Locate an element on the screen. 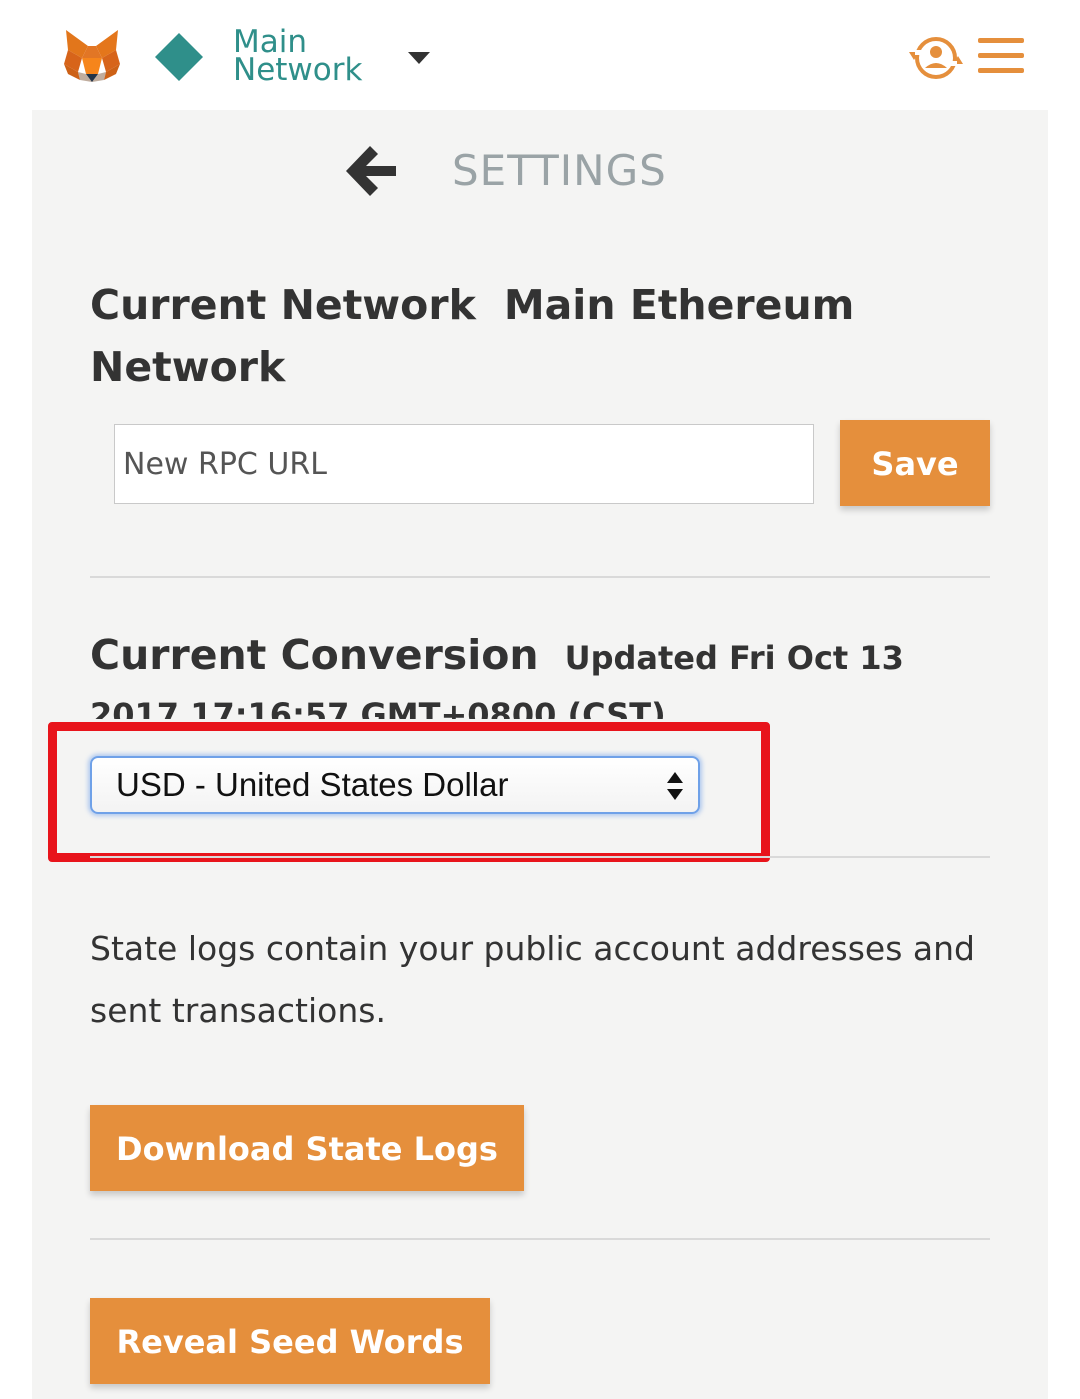 The width and height of the screenshot is (1080, 1399). download-state-logs-button: Download State Logs is located at coordinates (307, 1148).